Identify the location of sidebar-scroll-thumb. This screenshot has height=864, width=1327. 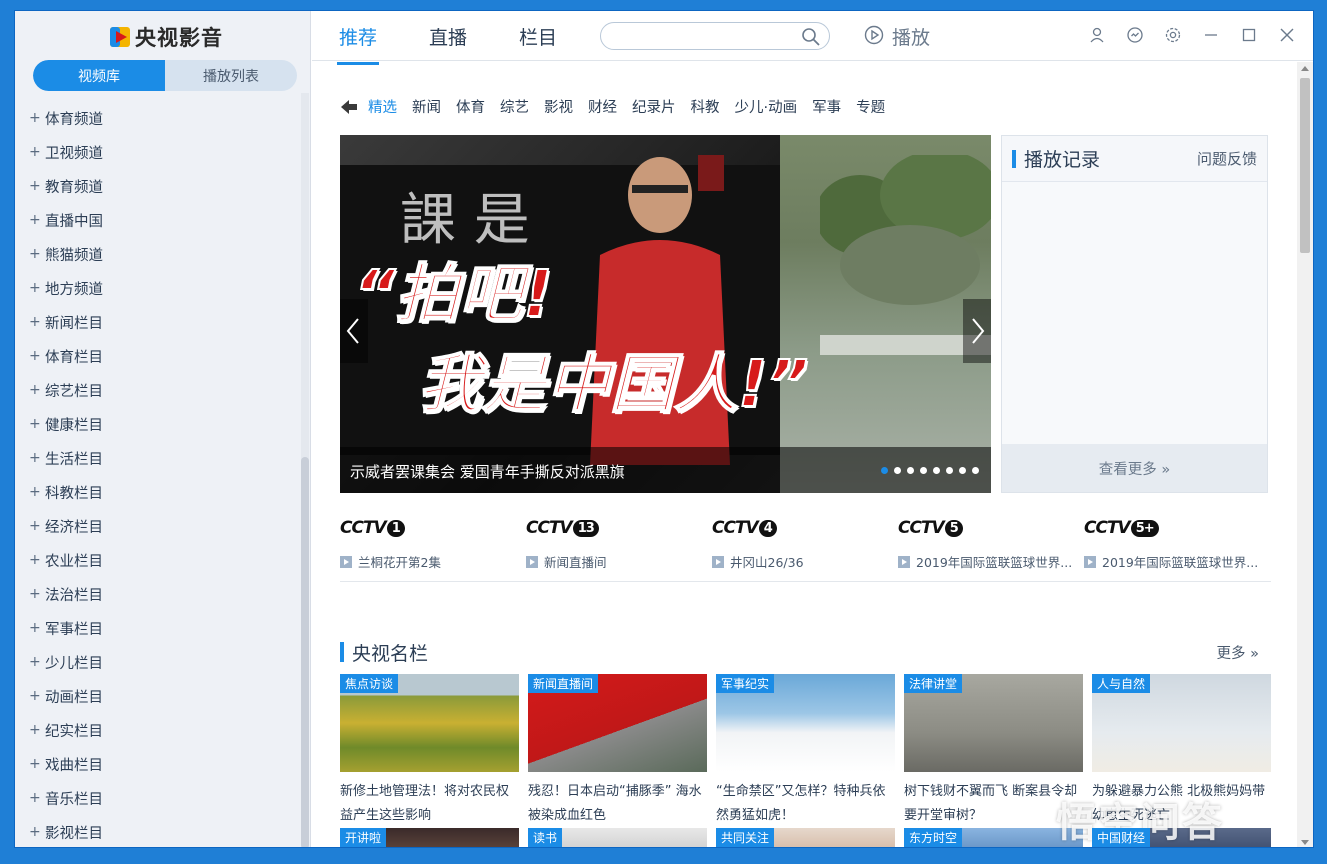
(305, 652).